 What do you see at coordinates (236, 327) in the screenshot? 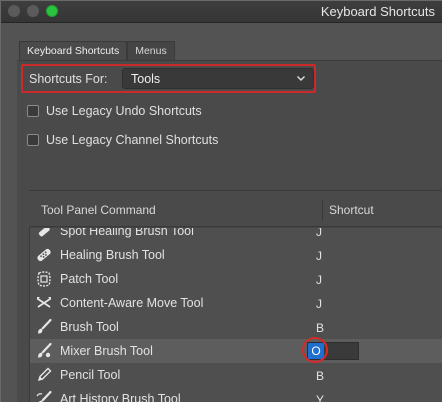
I see `table-row: Brush Tool B` at bounding box center [236, 327].